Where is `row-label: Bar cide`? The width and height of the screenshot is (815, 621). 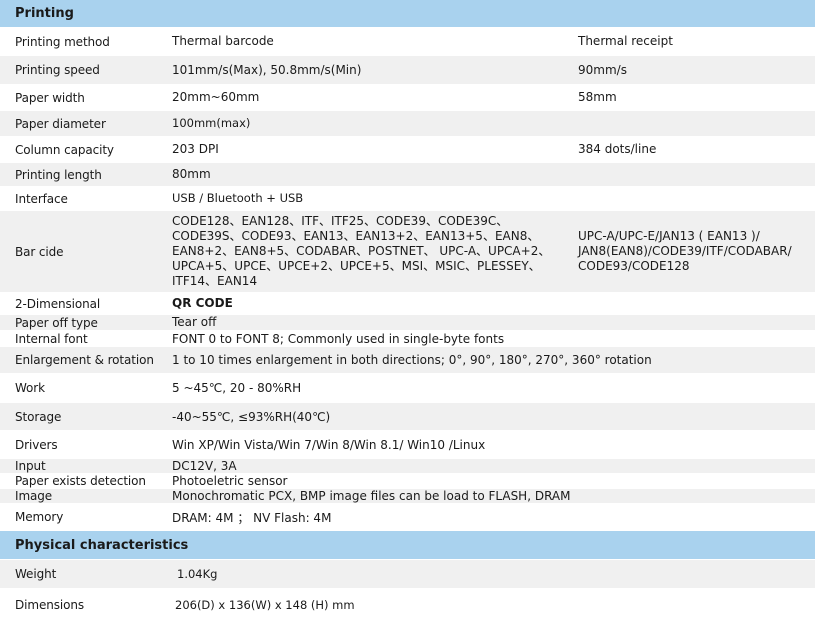
row-label: Bar cide is located at coordinates (39, 251).